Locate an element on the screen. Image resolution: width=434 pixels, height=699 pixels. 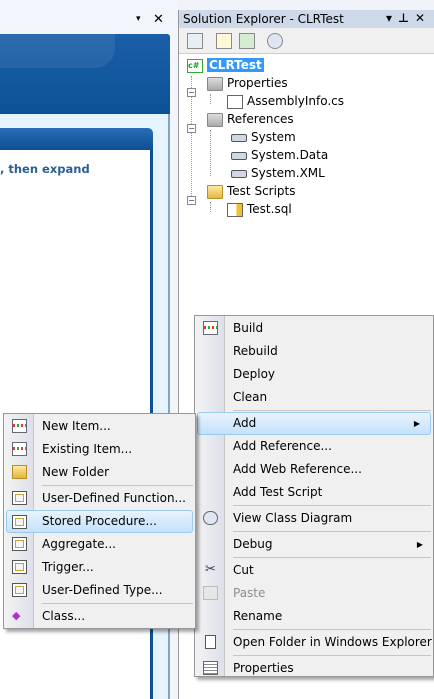
menu-item-build: Build is located at coordinates (314, 328).